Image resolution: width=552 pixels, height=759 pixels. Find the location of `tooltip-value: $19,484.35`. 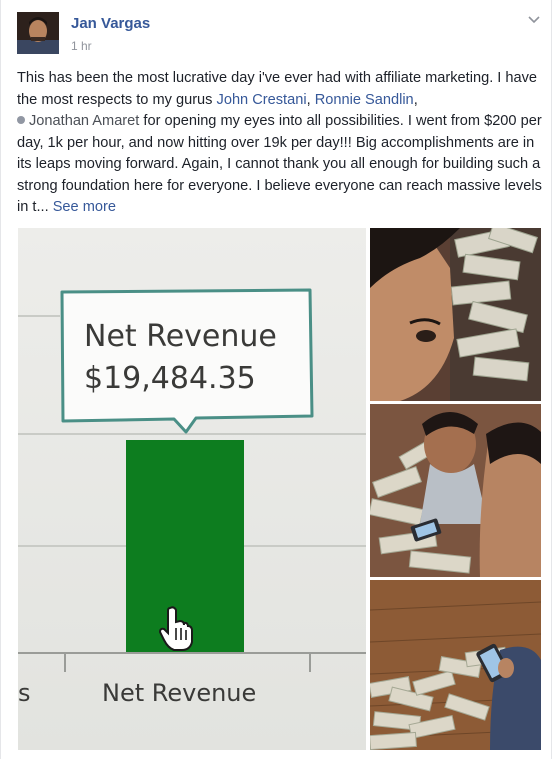

tooltip-value: $19,484.35 is located at coordinates (170, 378).